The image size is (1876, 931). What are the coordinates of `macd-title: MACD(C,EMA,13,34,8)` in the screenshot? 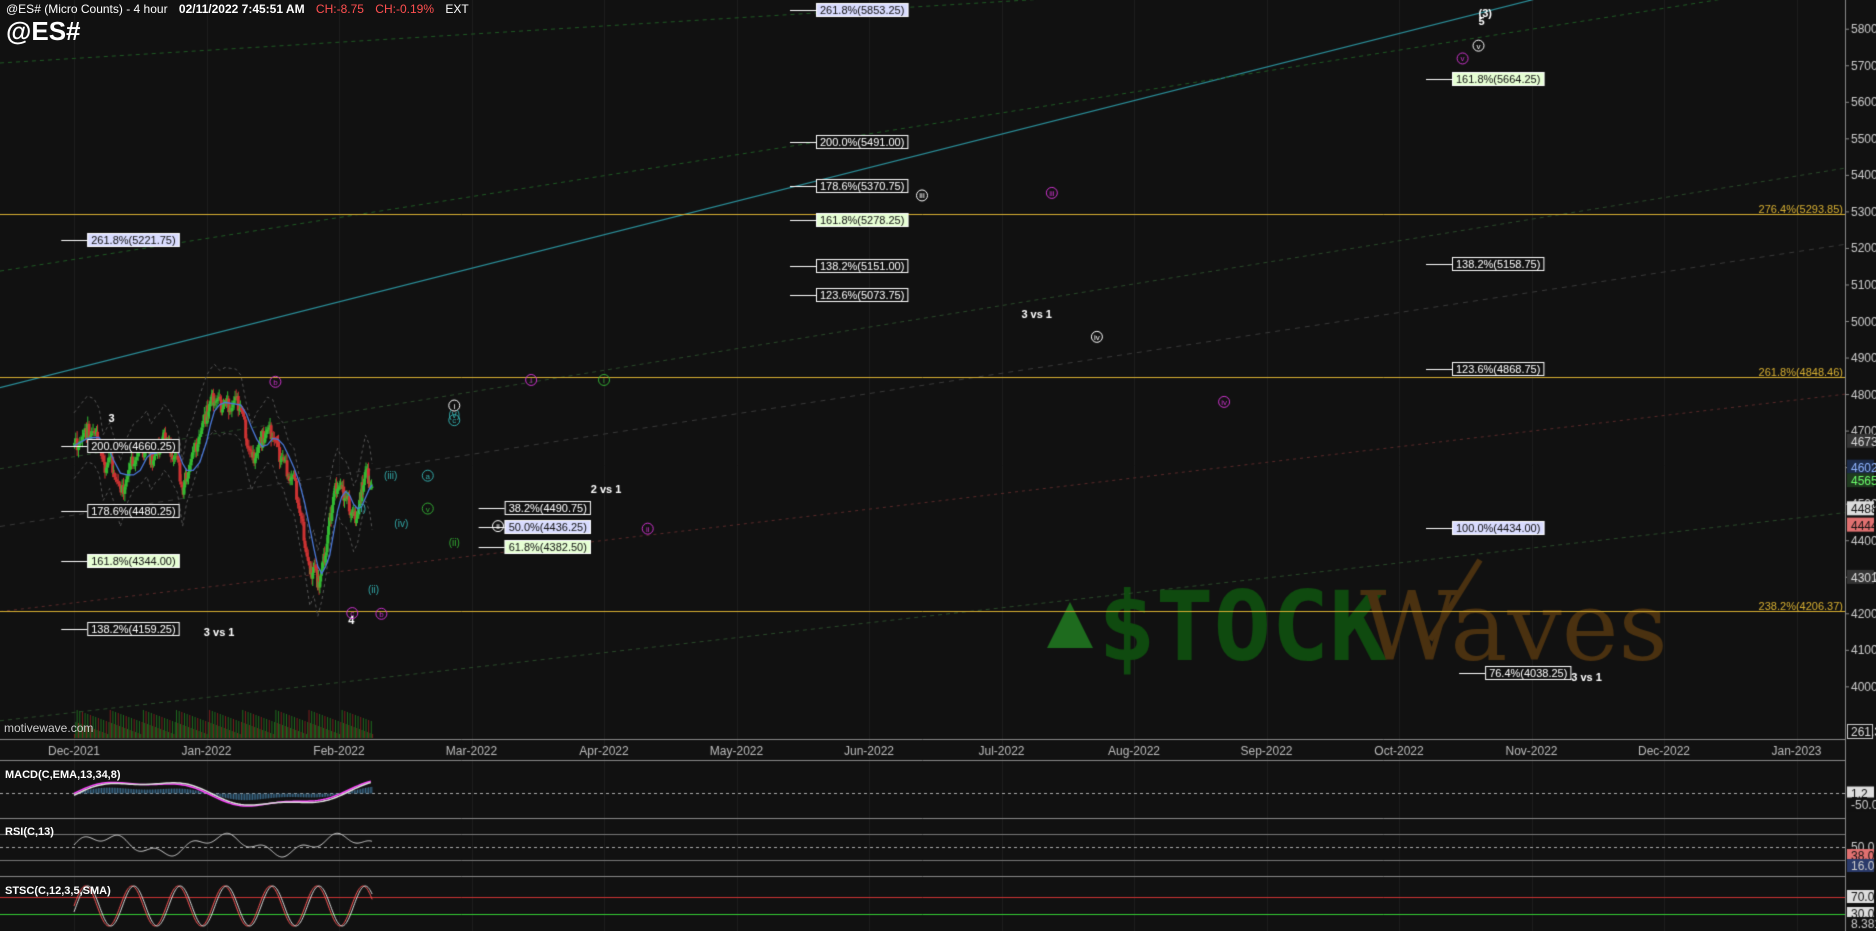 It's located at (63, 775).